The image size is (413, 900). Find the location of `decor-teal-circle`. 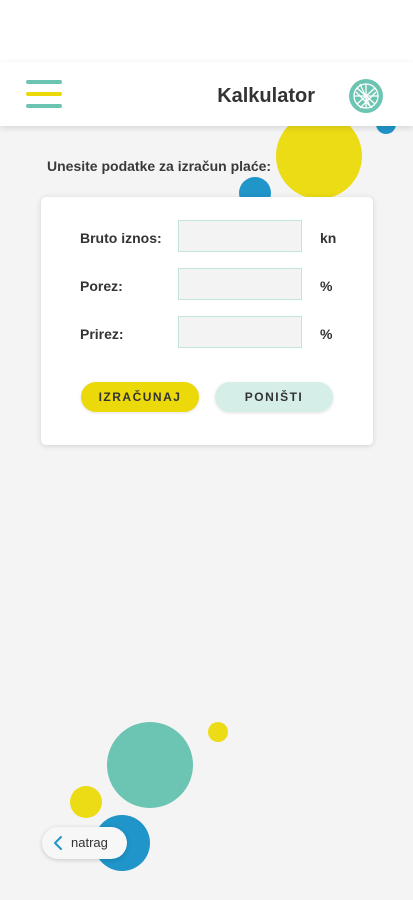

decor-teal-circle is located at coordinates (150, 765).